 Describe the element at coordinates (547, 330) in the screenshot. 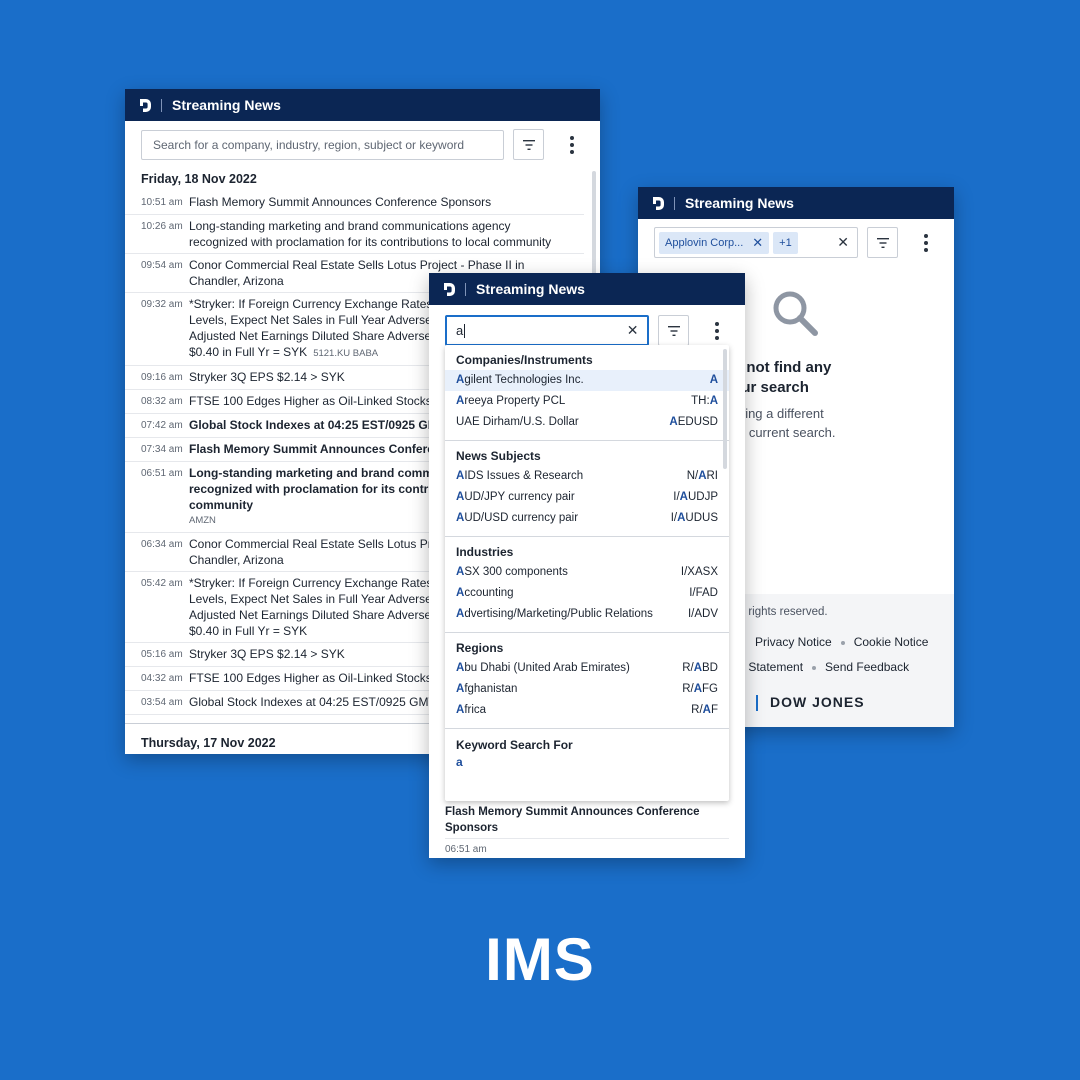

I see `search-input: a ✕` at that location.